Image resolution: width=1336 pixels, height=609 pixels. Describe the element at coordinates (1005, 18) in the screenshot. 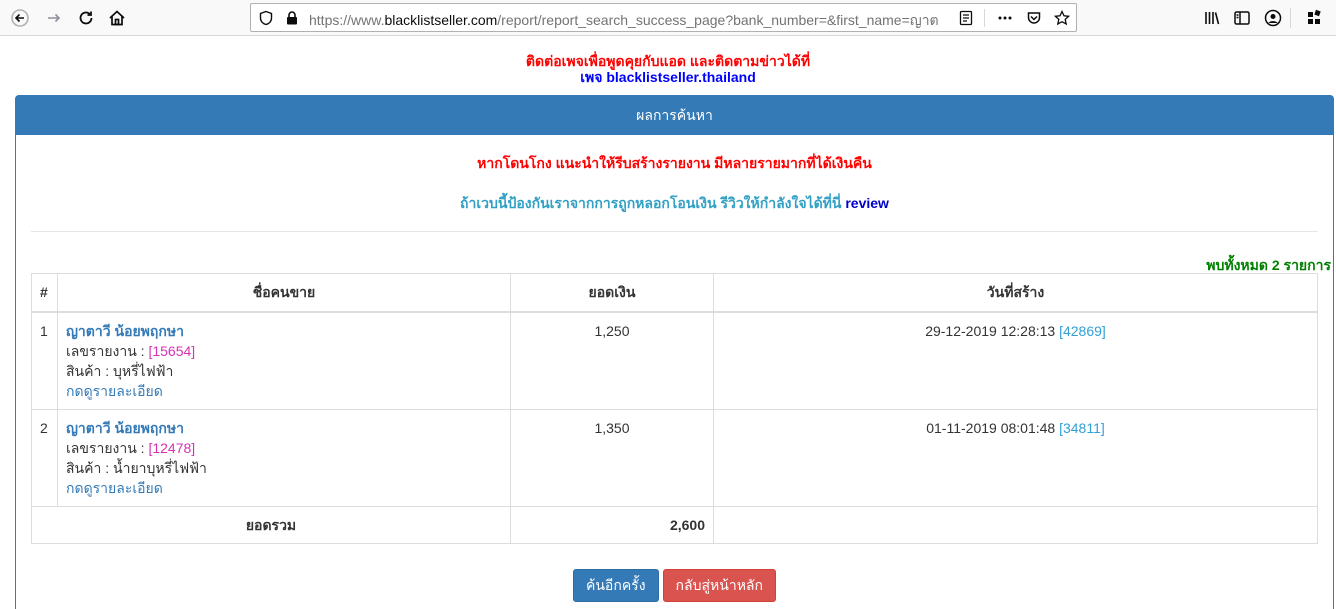

I see `more-actions-icon` at that location.